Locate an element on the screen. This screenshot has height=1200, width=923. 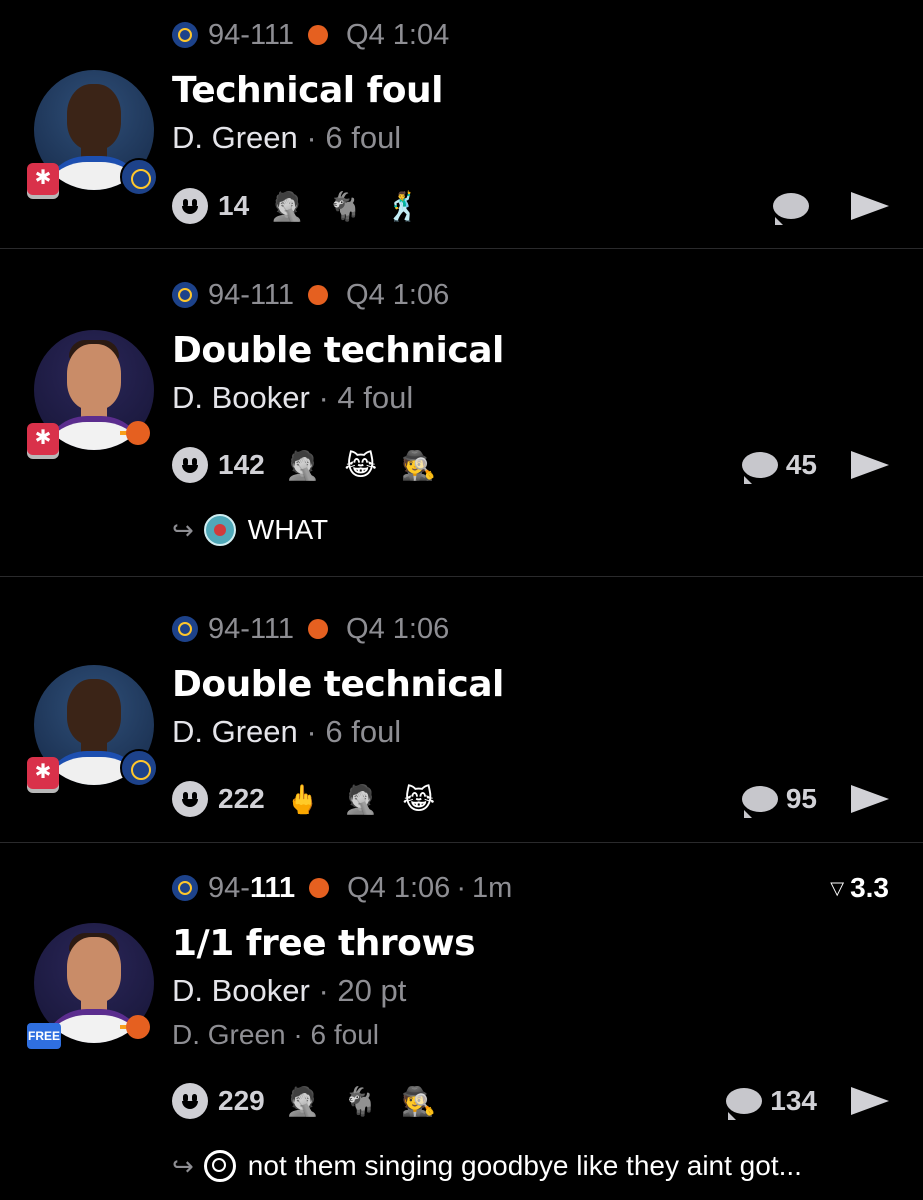
post-age: 1m is located at coordinates (492, 887).